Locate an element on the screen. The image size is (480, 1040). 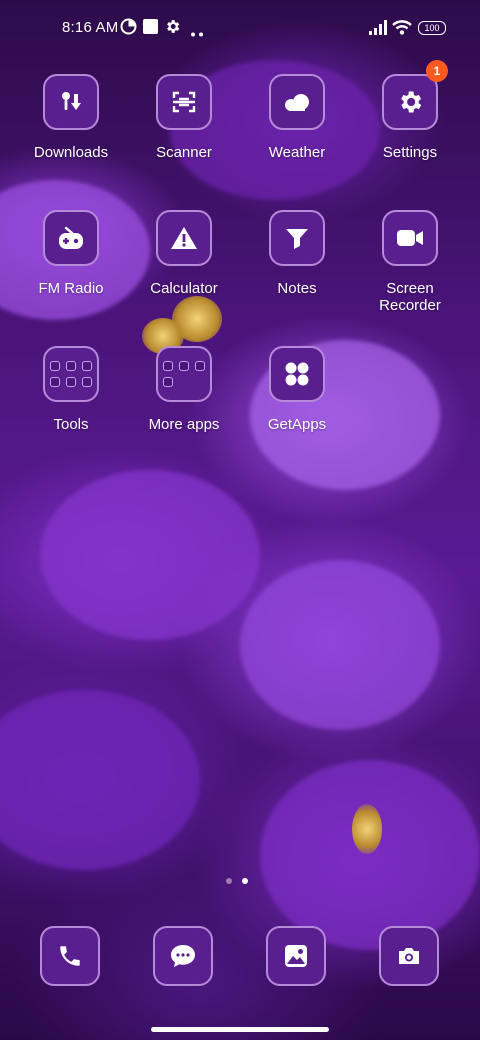
app-weather: Weather is located at coordinates (297, 117).